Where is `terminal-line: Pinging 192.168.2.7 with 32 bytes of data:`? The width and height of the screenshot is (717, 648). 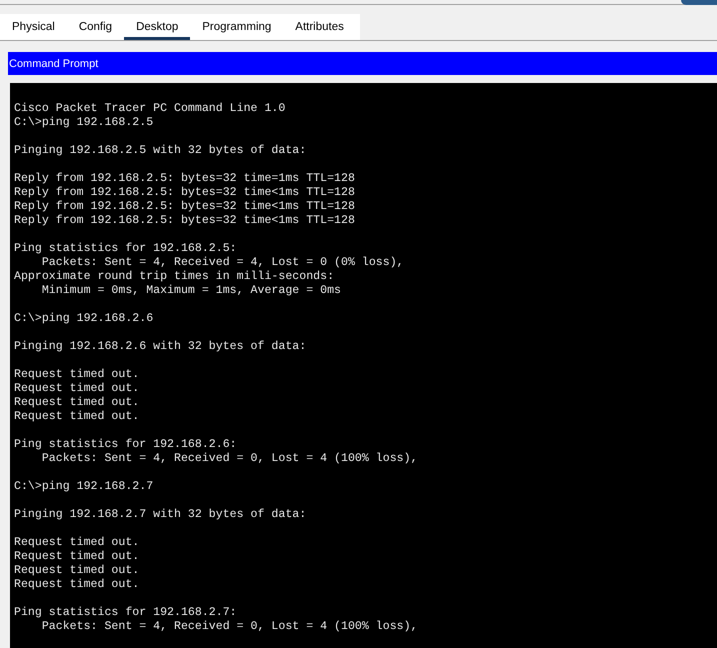 terminal-line: Pinging 192.168.2.7 with 32 bytes of data: is located at coordinates (160, 515).